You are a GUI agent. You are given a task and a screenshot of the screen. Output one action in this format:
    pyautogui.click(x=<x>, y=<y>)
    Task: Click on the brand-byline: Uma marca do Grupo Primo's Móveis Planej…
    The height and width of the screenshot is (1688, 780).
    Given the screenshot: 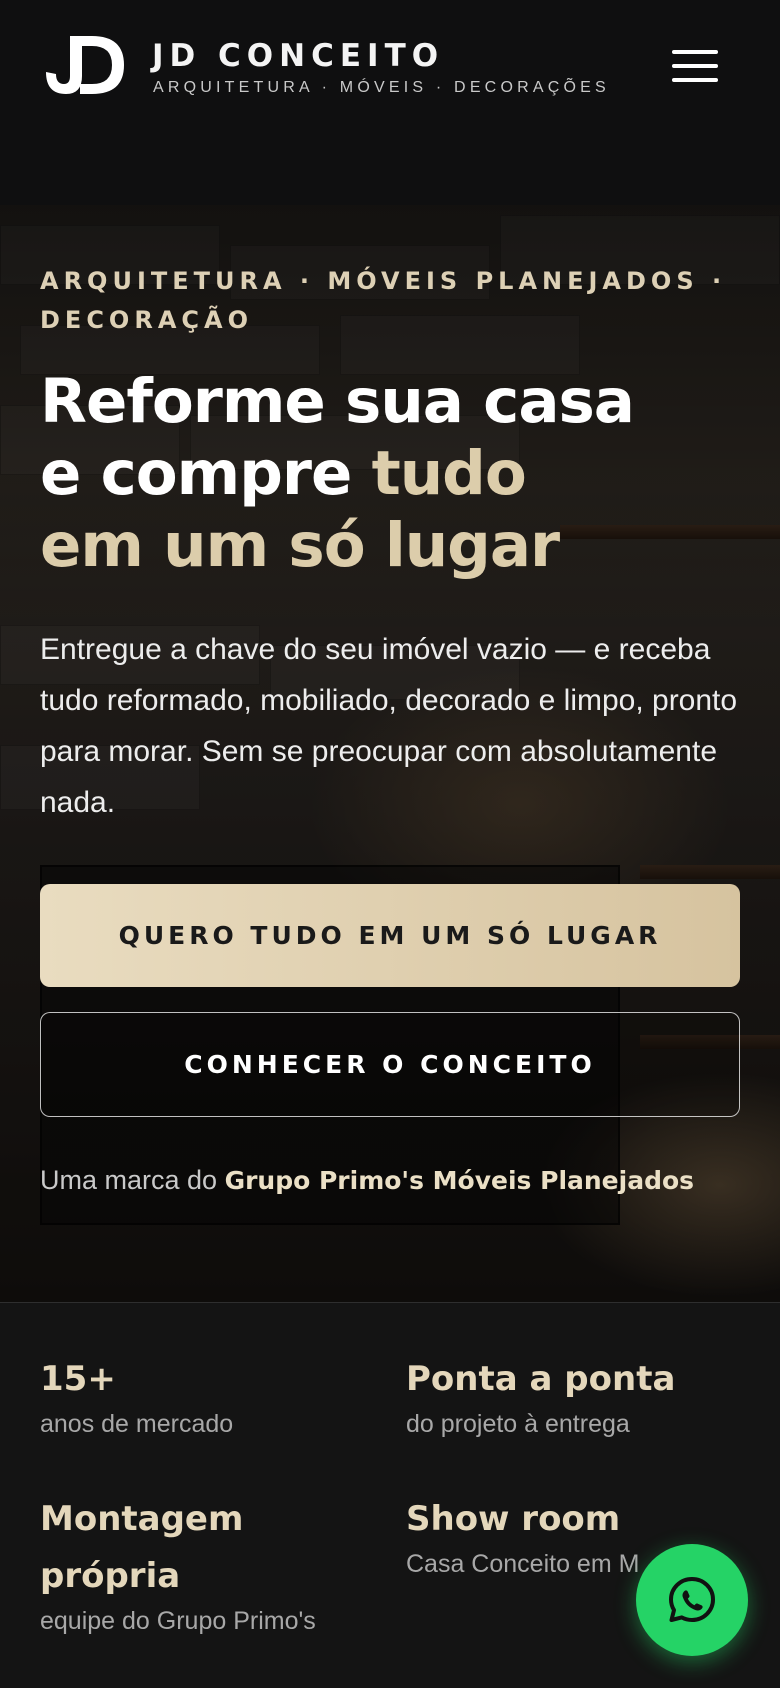 What is the action you would take?
    pyautogui.click(x=367, y=1180)
    